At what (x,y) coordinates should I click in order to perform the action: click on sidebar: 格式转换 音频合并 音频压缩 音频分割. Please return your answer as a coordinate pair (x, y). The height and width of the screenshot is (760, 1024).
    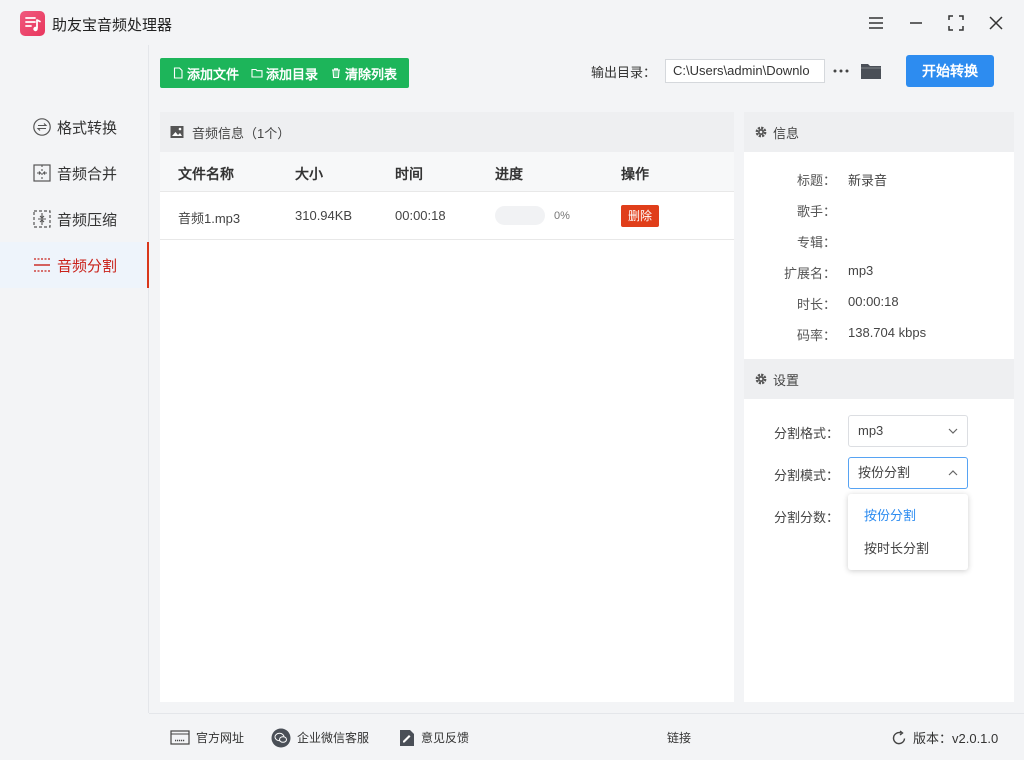
    Looking at the image, I should click on (74, 379).